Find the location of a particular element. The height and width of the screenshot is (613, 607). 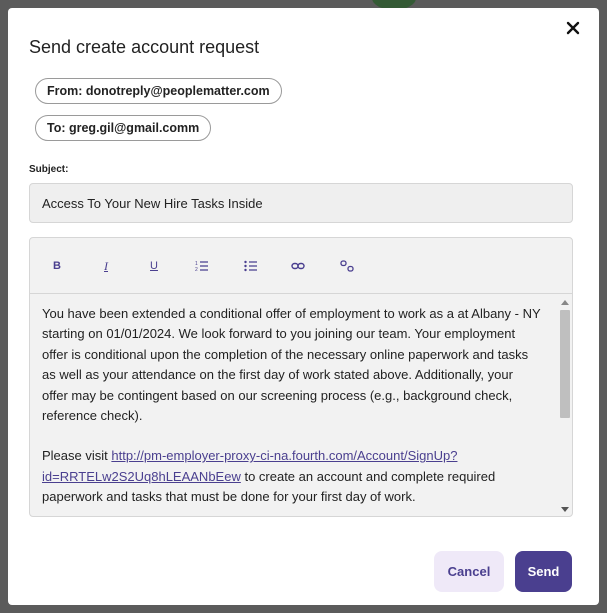

scroll-thumb is located at coordinates (565, 364).